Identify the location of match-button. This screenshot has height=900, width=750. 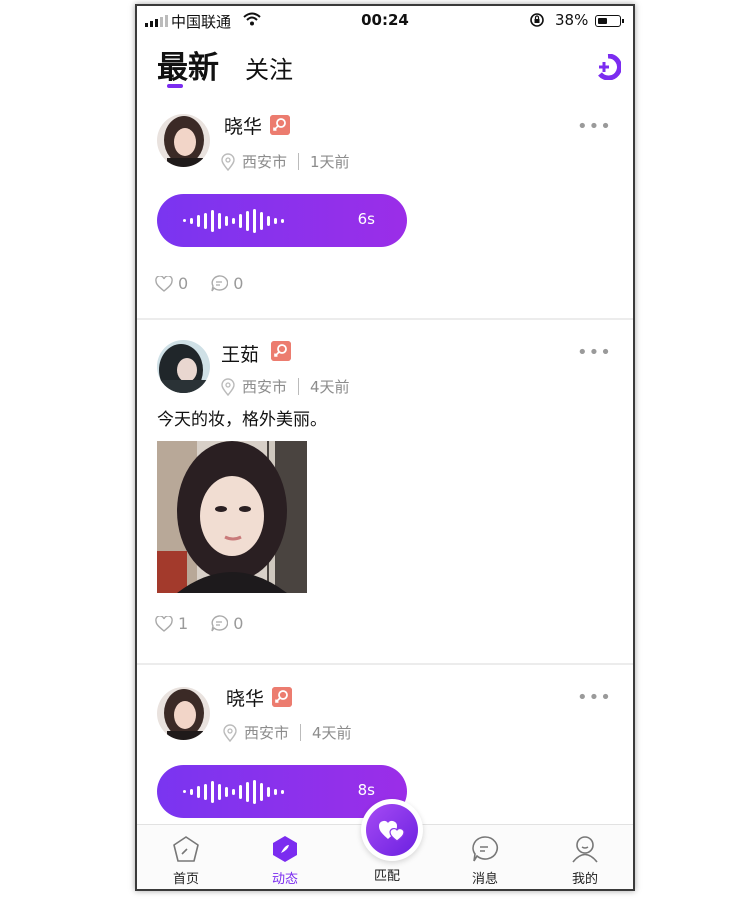
(392, 830).